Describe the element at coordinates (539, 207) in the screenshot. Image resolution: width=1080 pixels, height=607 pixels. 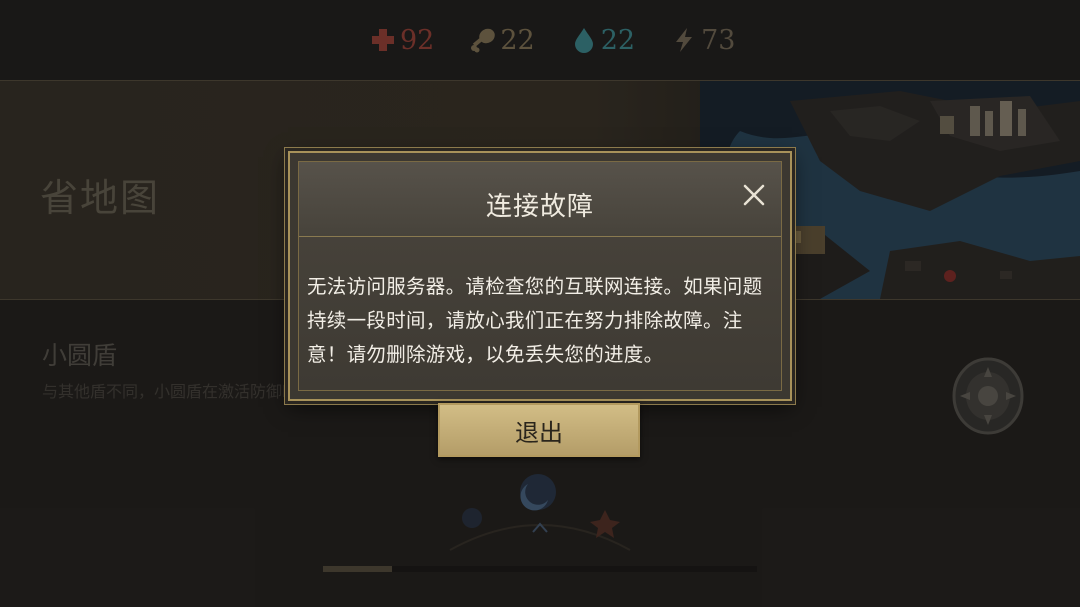
I see `dialog-title: 连接故障` at that location.